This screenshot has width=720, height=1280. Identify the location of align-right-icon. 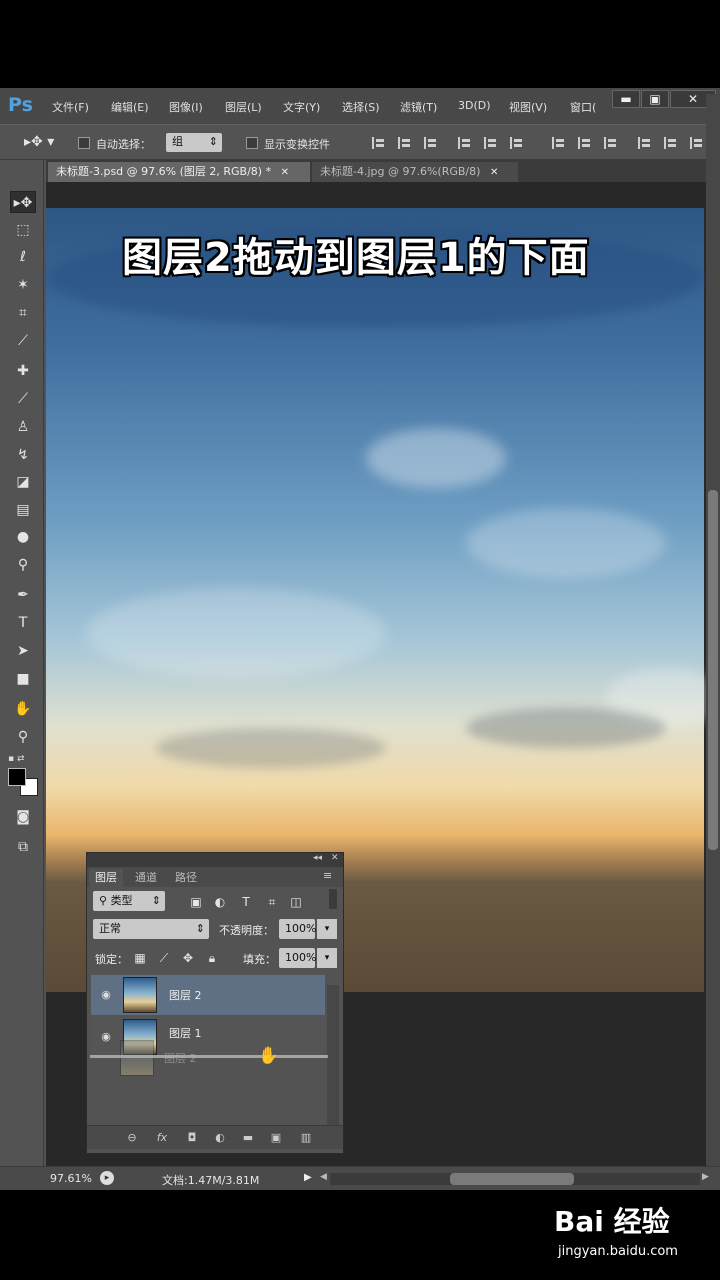
(517, 143).